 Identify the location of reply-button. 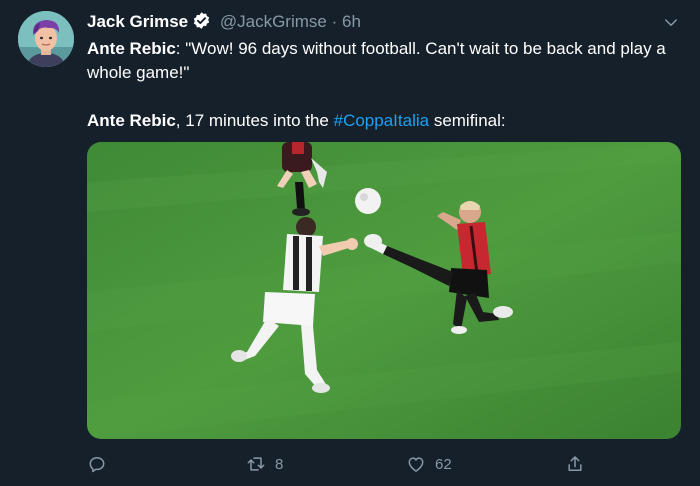
(97, 464).